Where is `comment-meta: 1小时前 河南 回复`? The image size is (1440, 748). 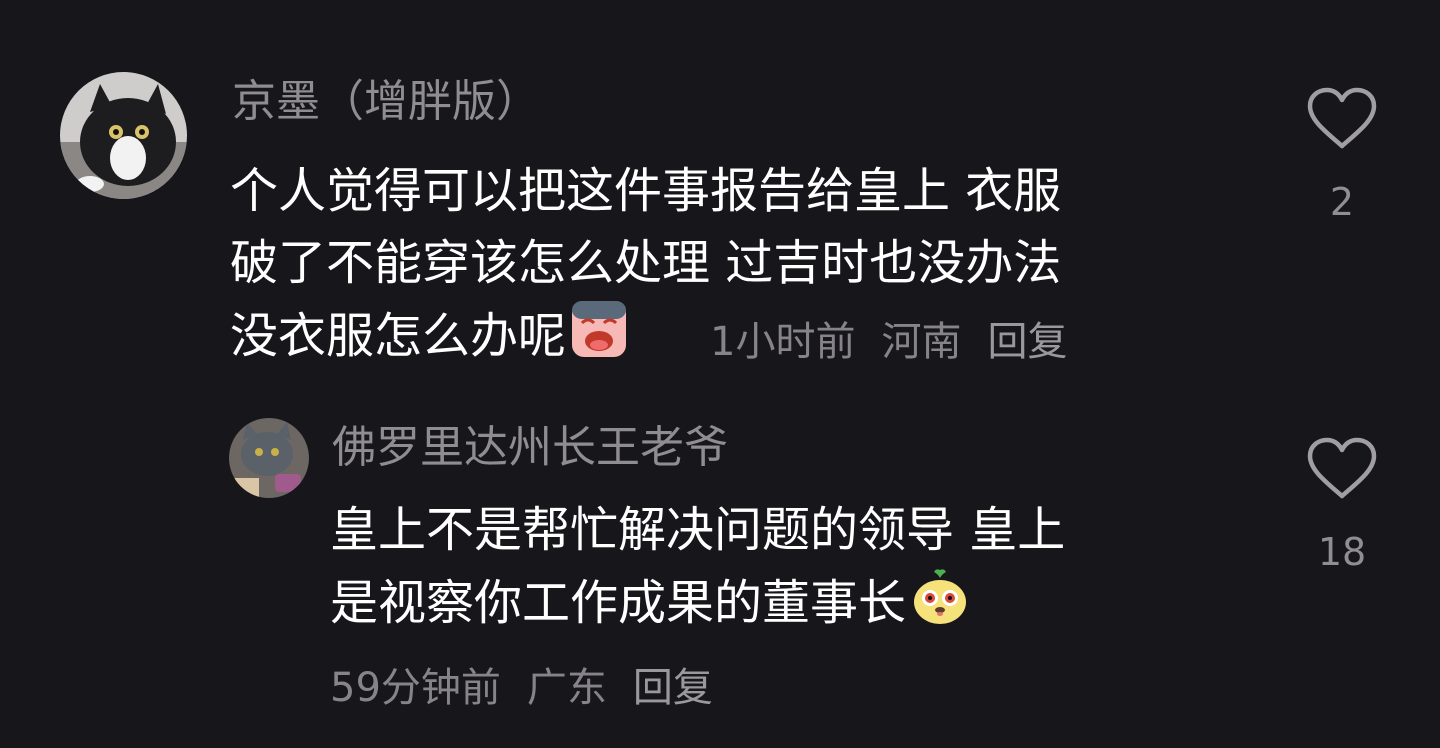 comment-meta: 1小时前 河南 回复 is located at coordinates (888, 342).